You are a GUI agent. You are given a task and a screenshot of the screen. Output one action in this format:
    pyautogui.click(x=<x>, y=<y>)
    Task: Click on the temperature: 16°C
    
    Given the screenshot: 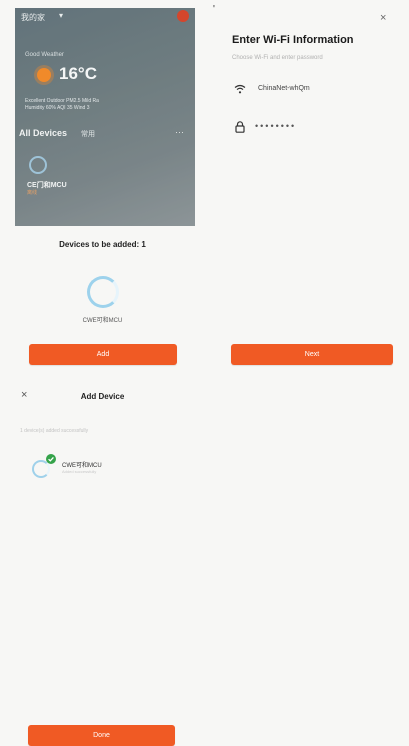 What is the action you would take?
    pyautogui.click(x=78, y=73)
    